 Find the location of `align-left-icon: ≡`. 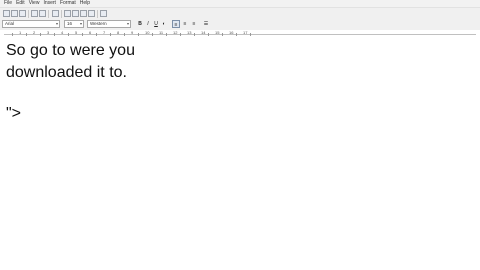

align-left-icon: ≡ is located at coordinates (176, 24).